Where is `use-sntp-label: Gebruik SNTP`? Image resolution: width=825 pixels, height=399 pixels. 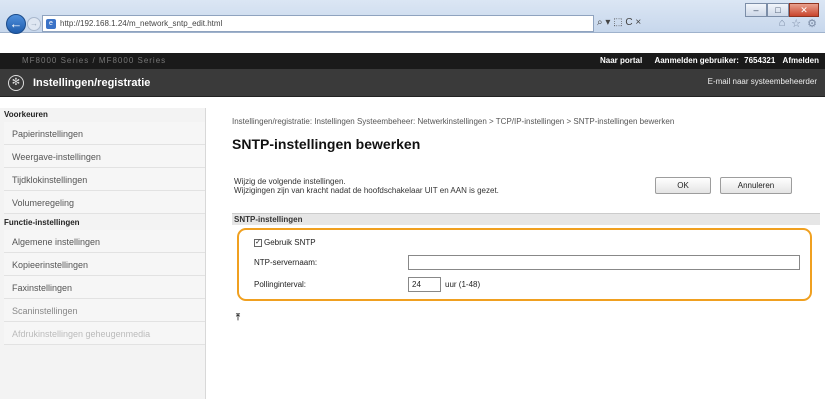 use-sntp-label: Gebruik SNTP is located at coordinates (290, 242).